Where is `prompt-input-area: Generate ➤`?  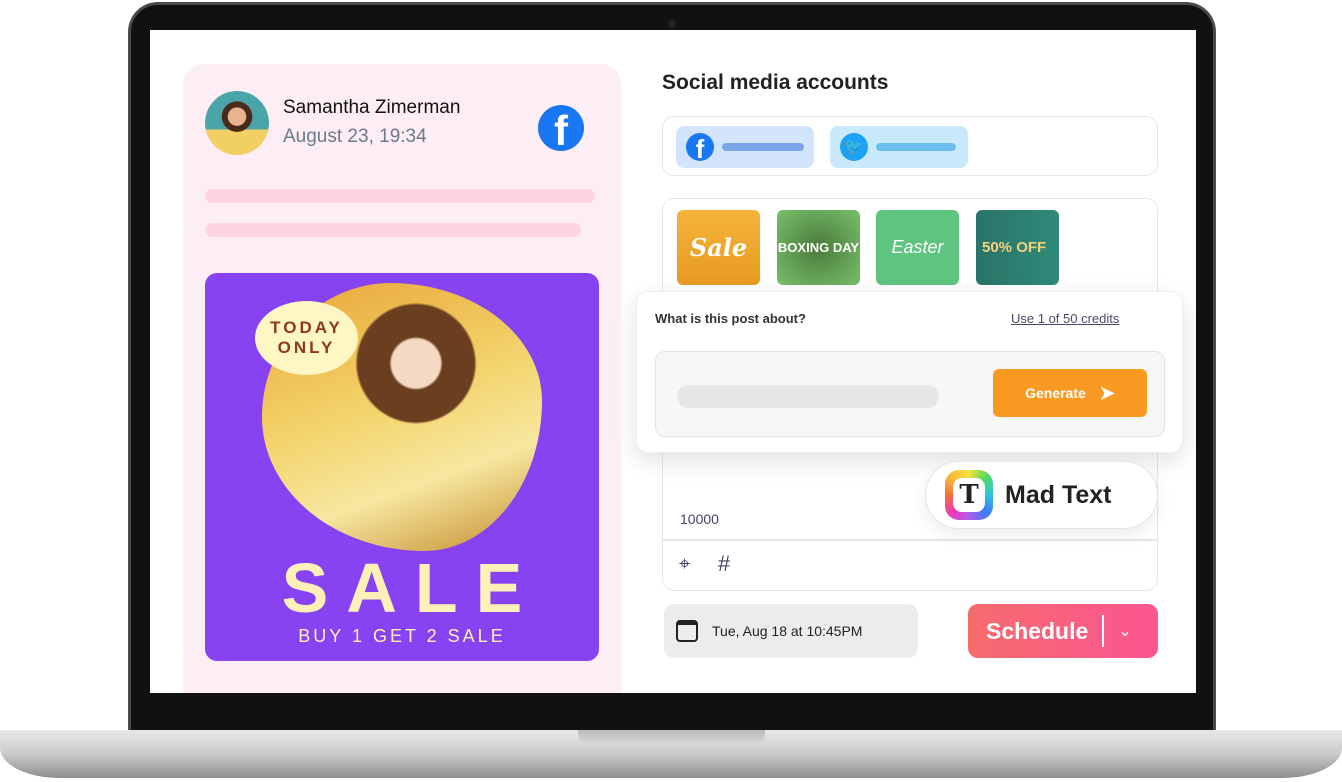
prompt-input-area: Generate ➤ is located at coordinates (910, 394).